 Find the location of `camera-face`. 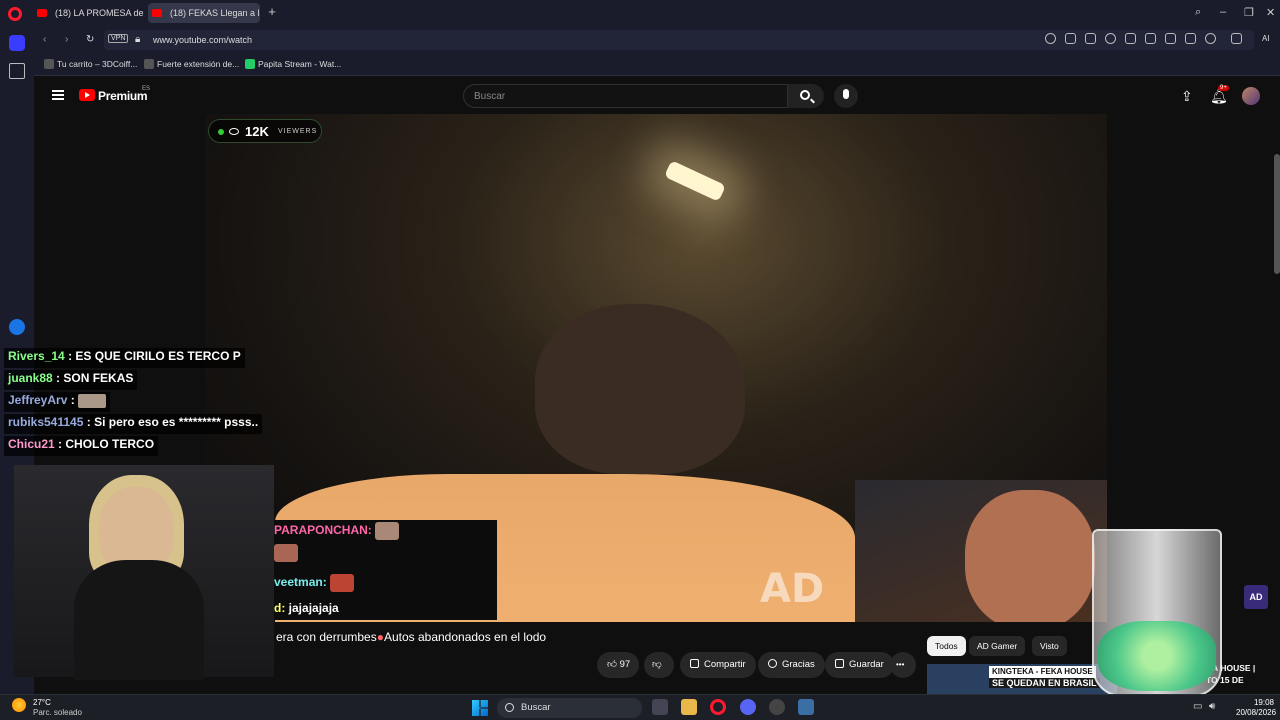

camera-face is located at coordinates (1030, 556).